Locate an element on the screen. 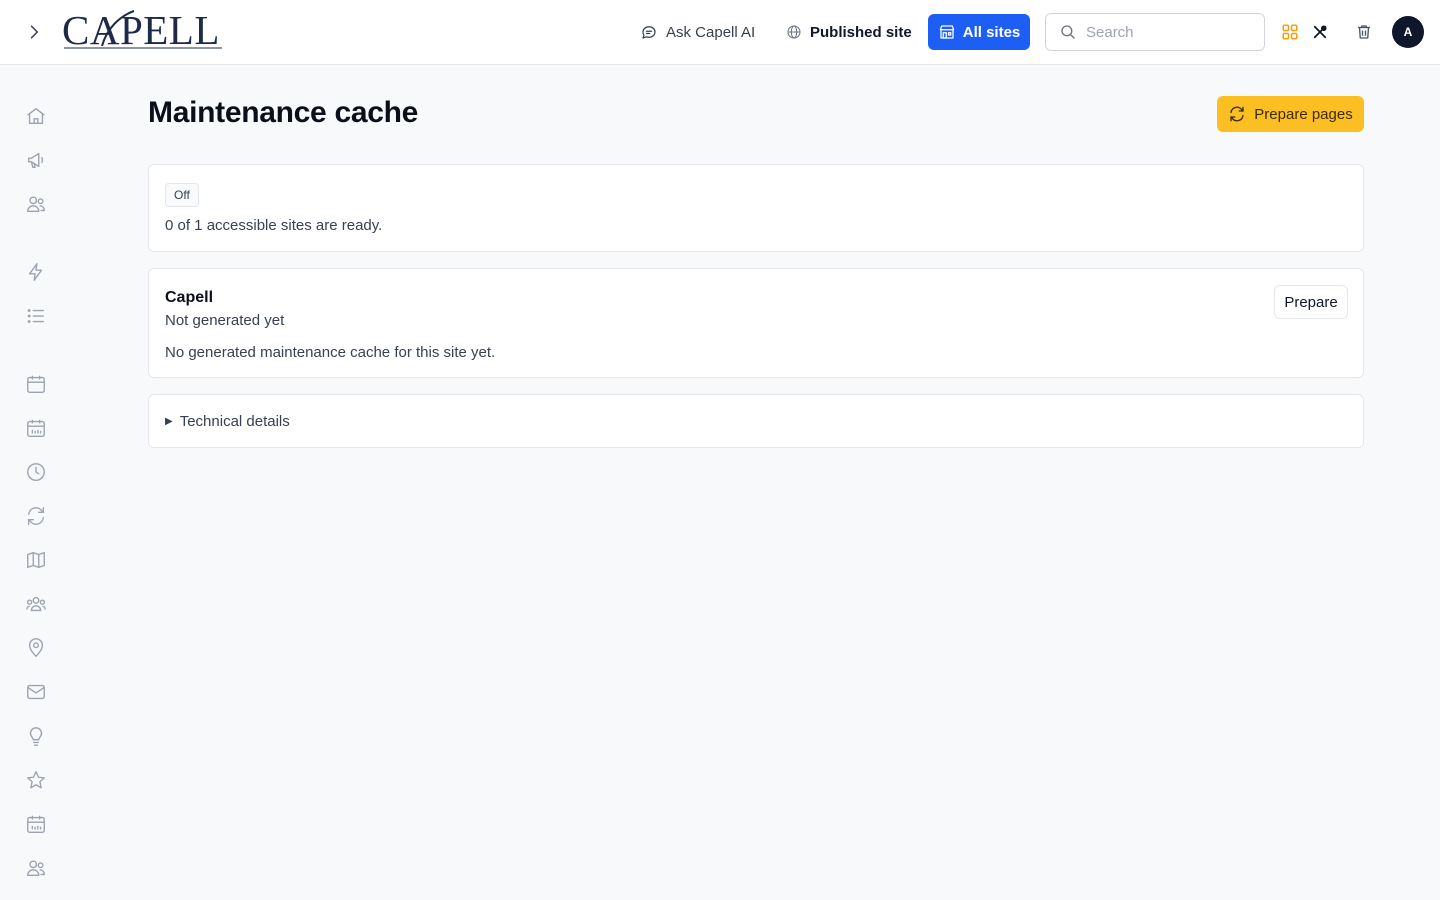 This screenshot has height=900, width=1440. sidebar-item-mail is located at coordinates (36, 692).